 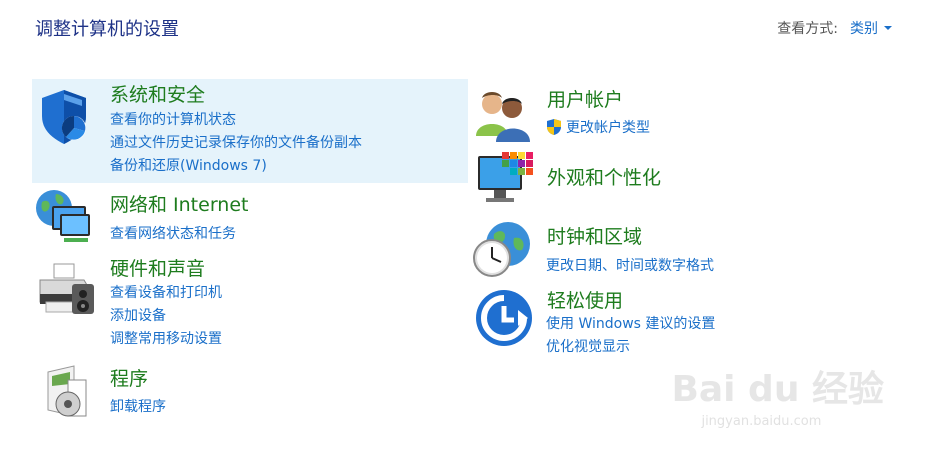 I want to click on uac-shield-icon, so click(x=554, y=127).